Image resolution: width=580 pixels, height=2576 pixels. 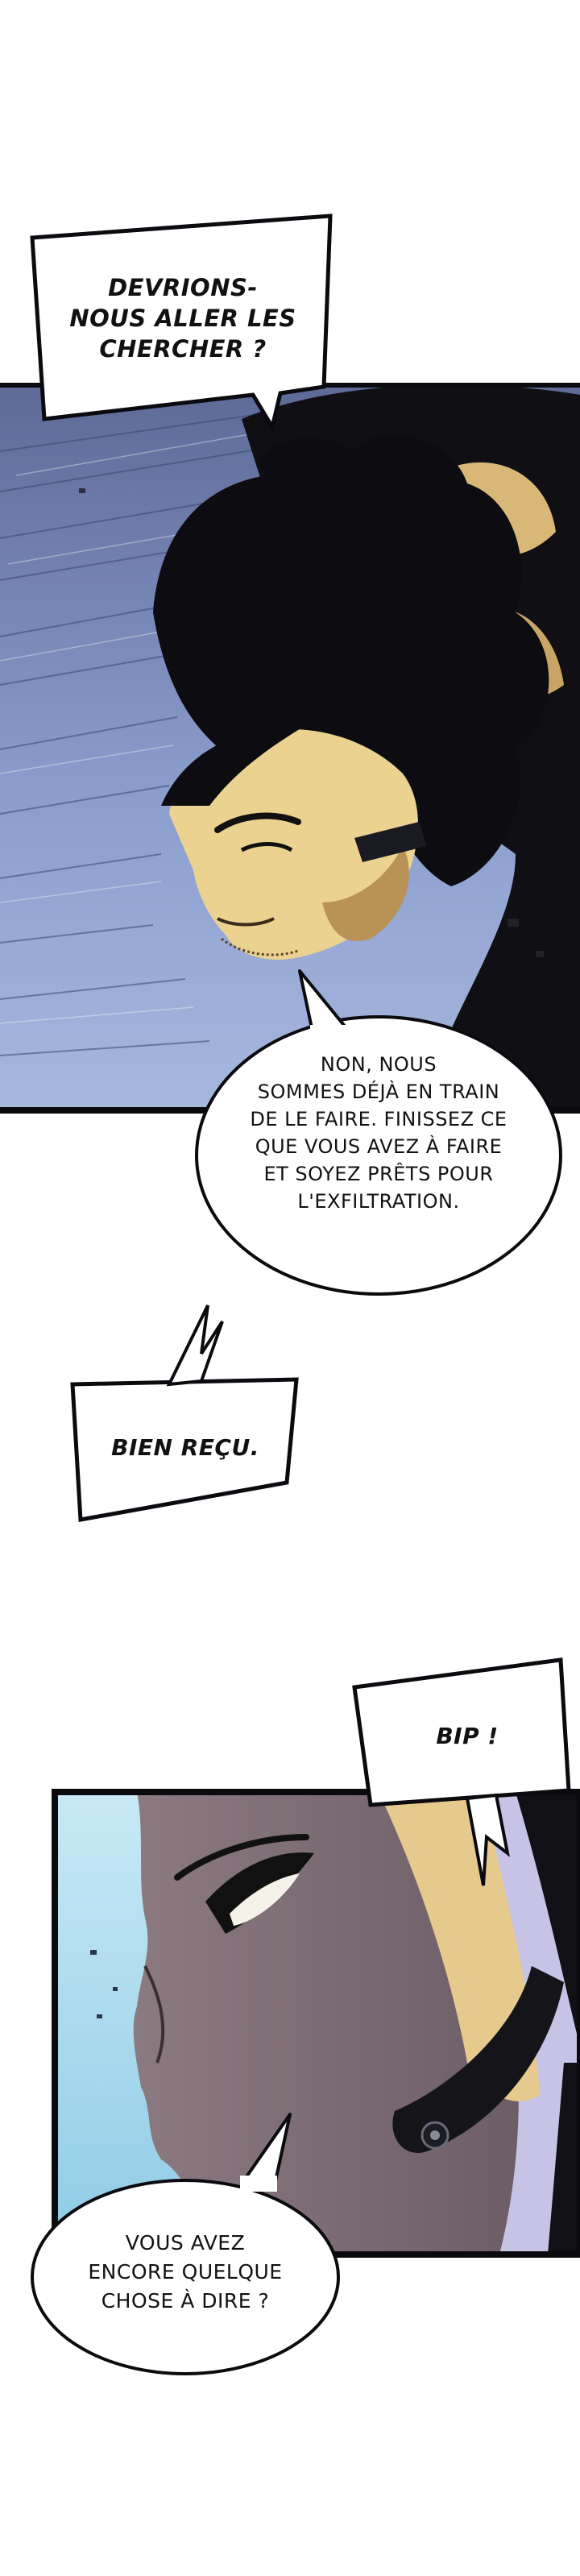 What do you see at coordinates (185, 2301) in the screenshot?
I see `speech-line: CHOSE À DIRE ?` at bounding box center [185, 2301].